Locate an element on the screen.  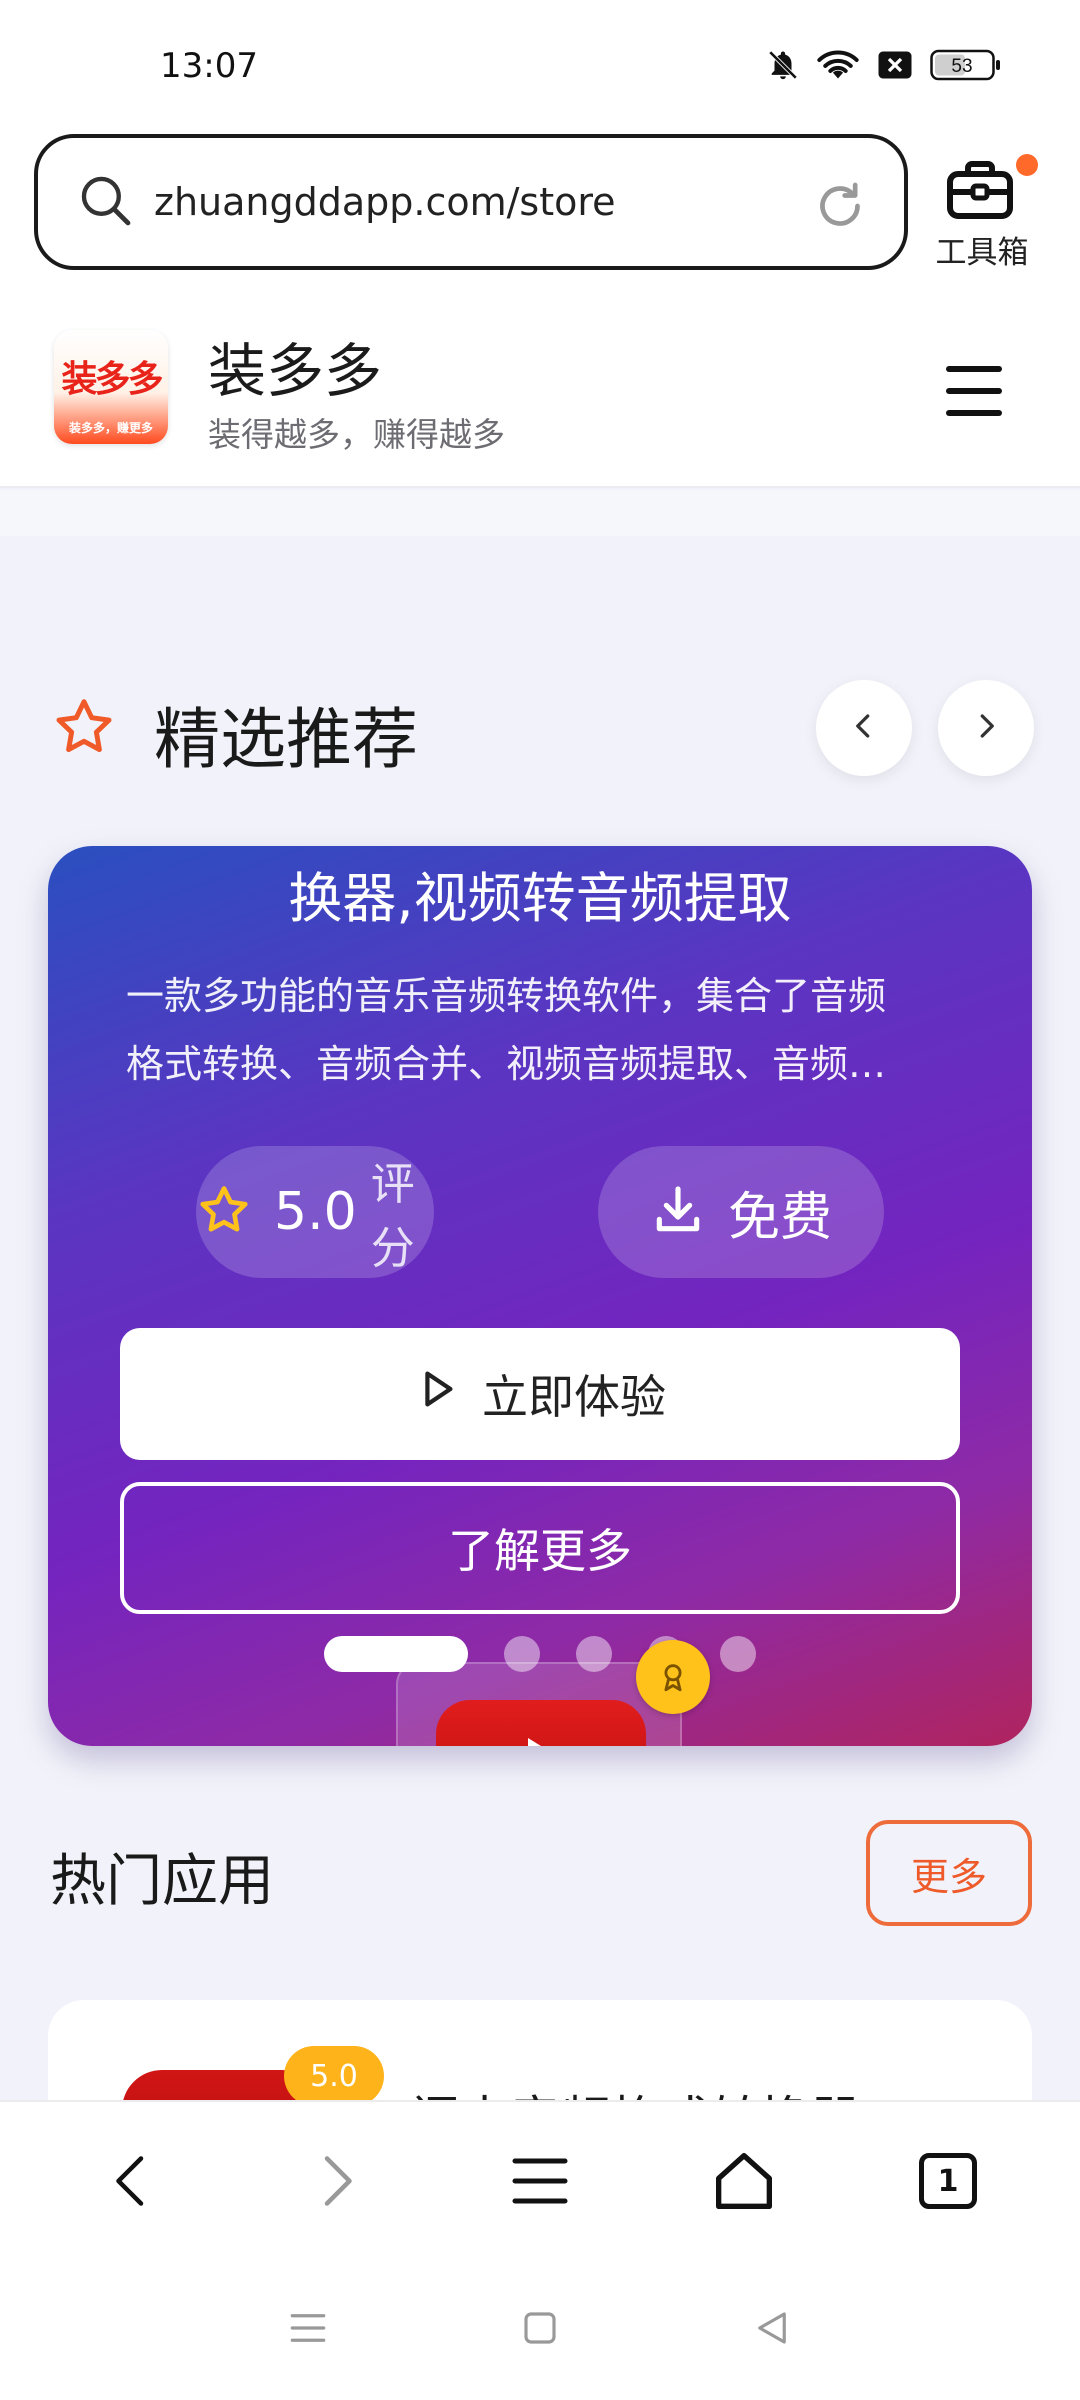
learn-more-label: 了解更多 is located at coordinates (540, 1551).